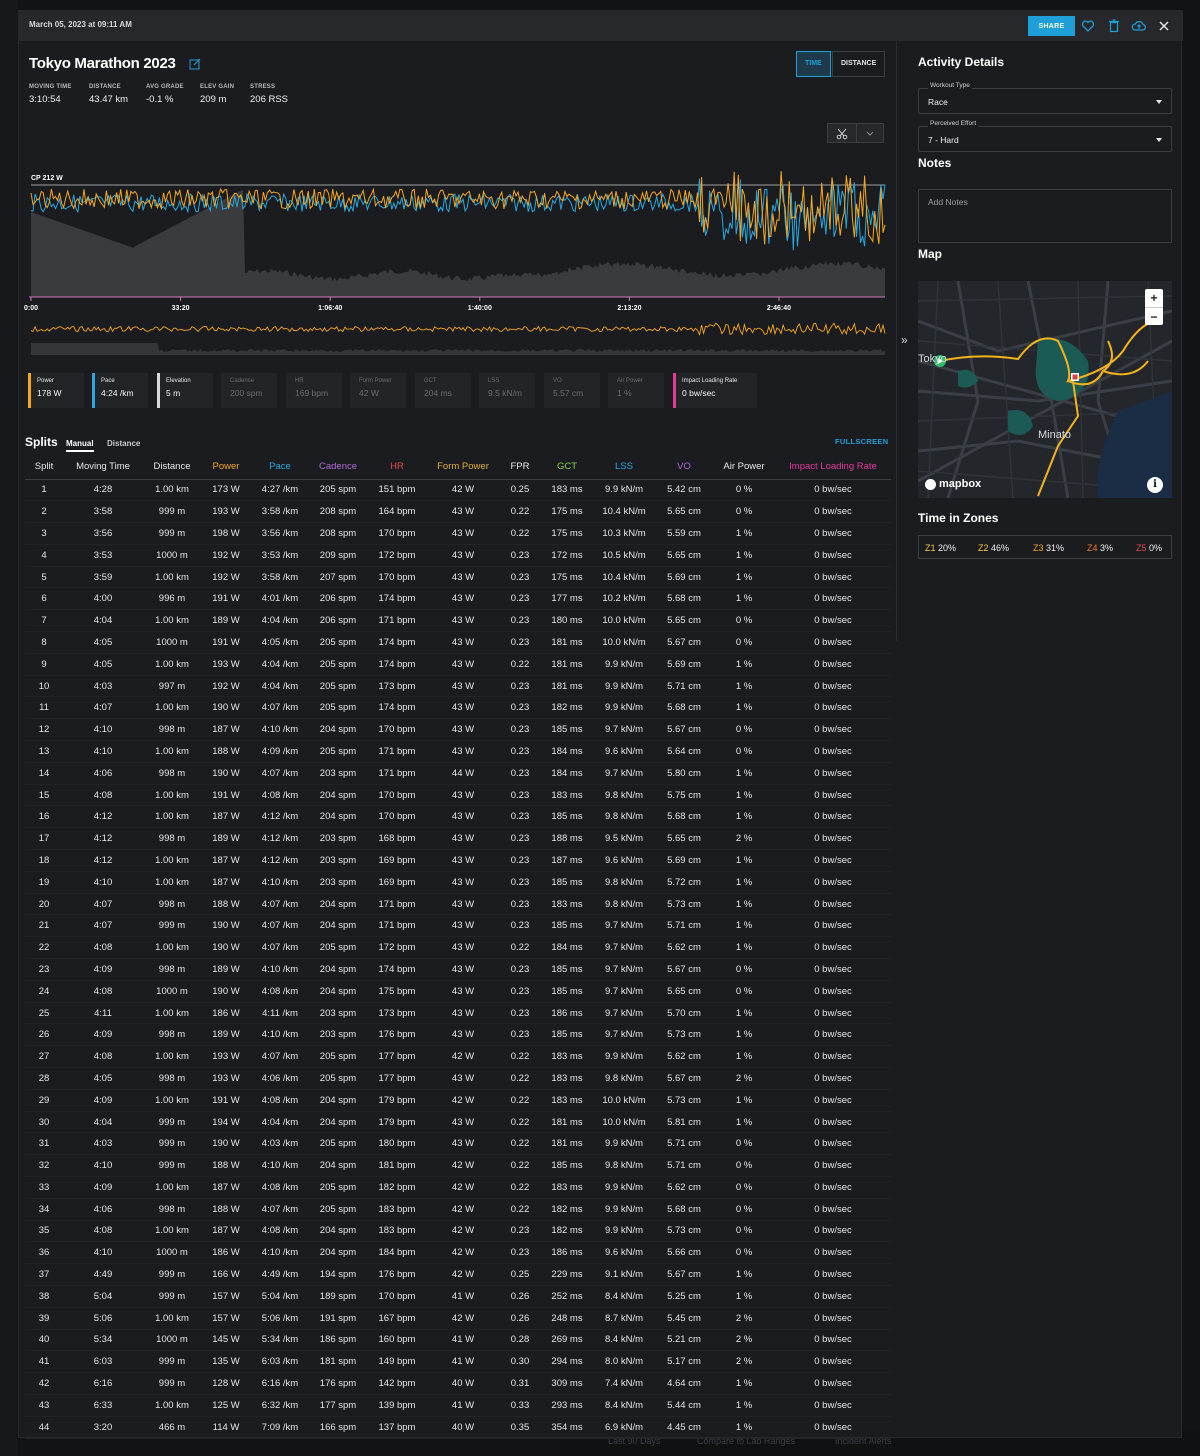 The height and width of the screenshot is (1456, 1200). What do you see at coordinates (507, 390) in the screenshot?
I see `metric-card-lss: LSS 9.5 kN/m` at bounding box center [507, 390].